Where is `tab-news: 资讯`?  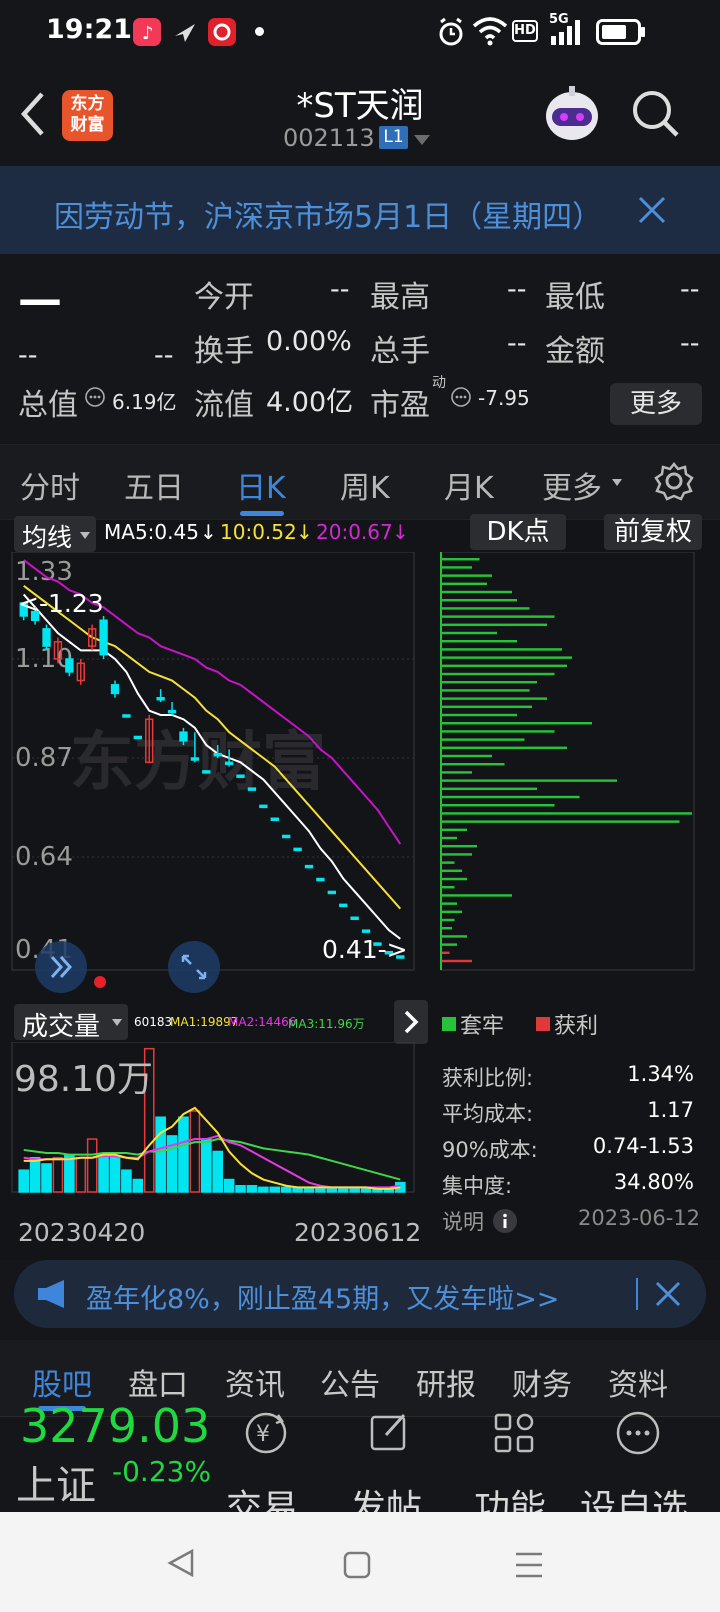 tab-news: 资讯 is located at coordinates (255, 1382).